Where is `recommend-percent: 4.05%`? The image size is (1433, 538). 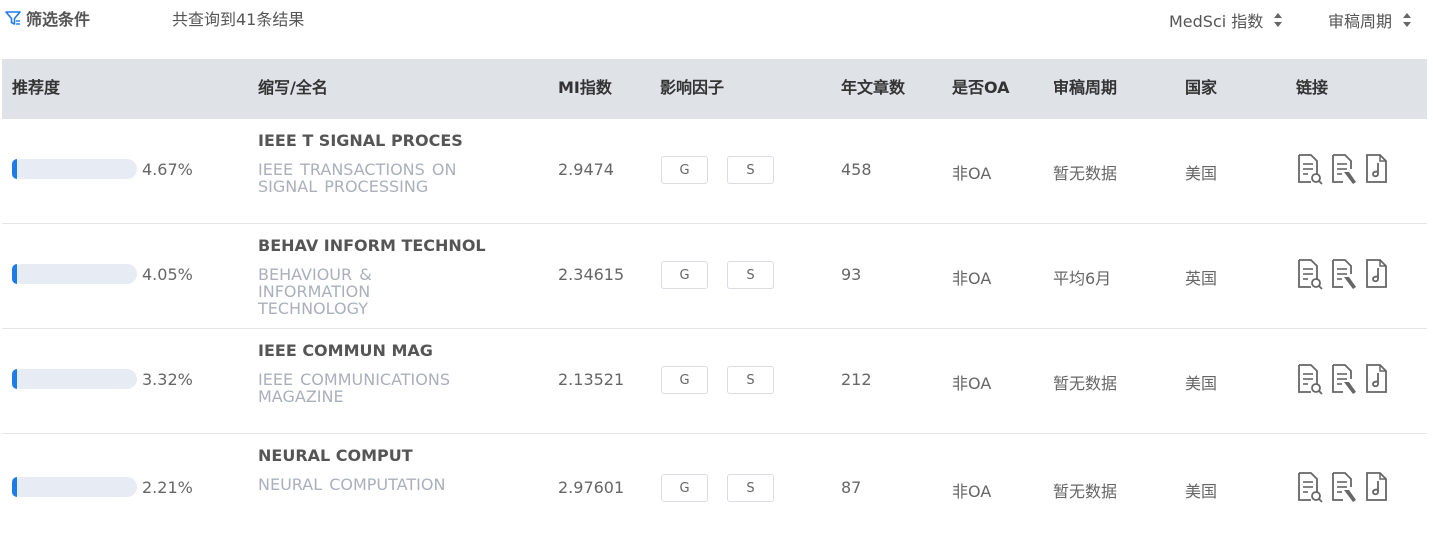
recommend-percent: 4.05% is located at coordinates (167, 274).